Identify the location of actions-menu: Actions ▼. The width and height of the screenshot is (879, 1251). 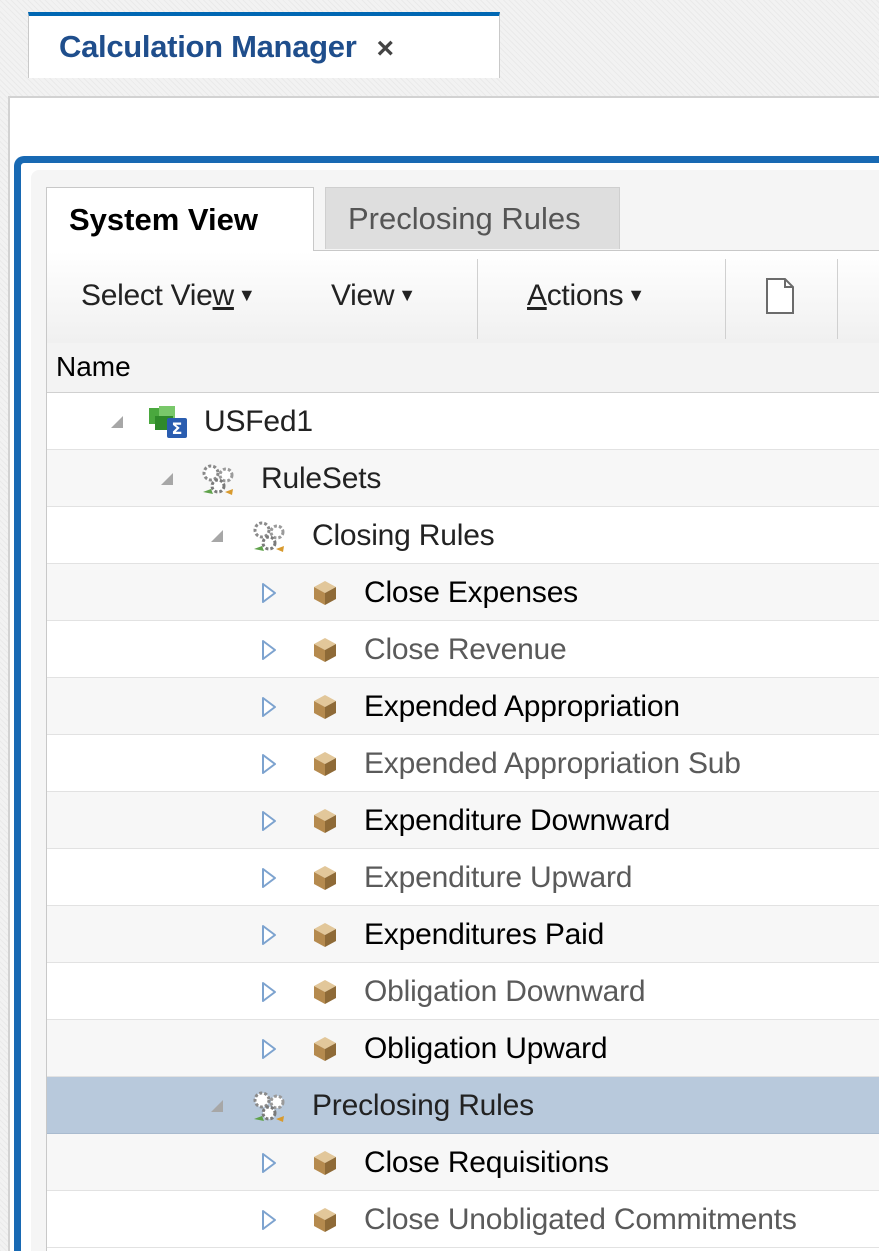
(586, 296).